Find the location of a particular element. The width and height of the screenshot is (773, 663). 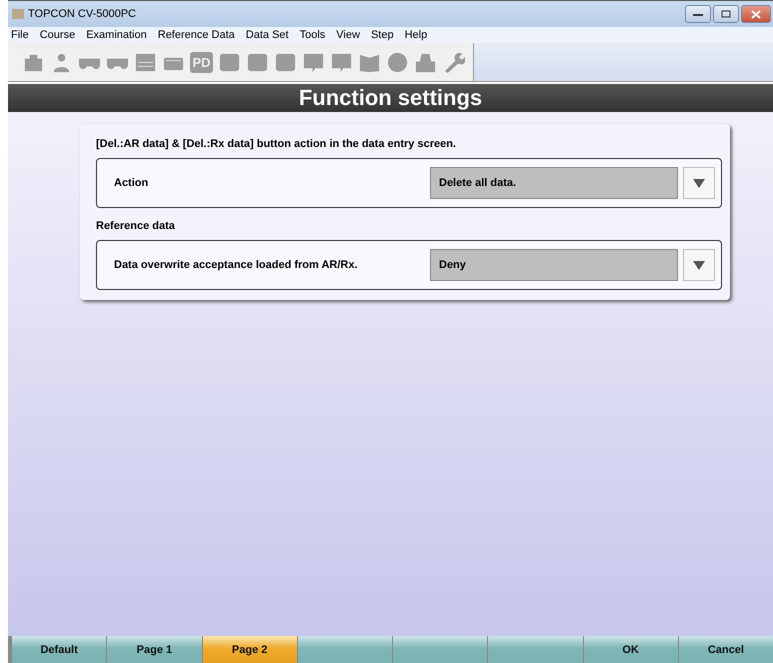

minimize-icon is located at coordinates (698, 14).